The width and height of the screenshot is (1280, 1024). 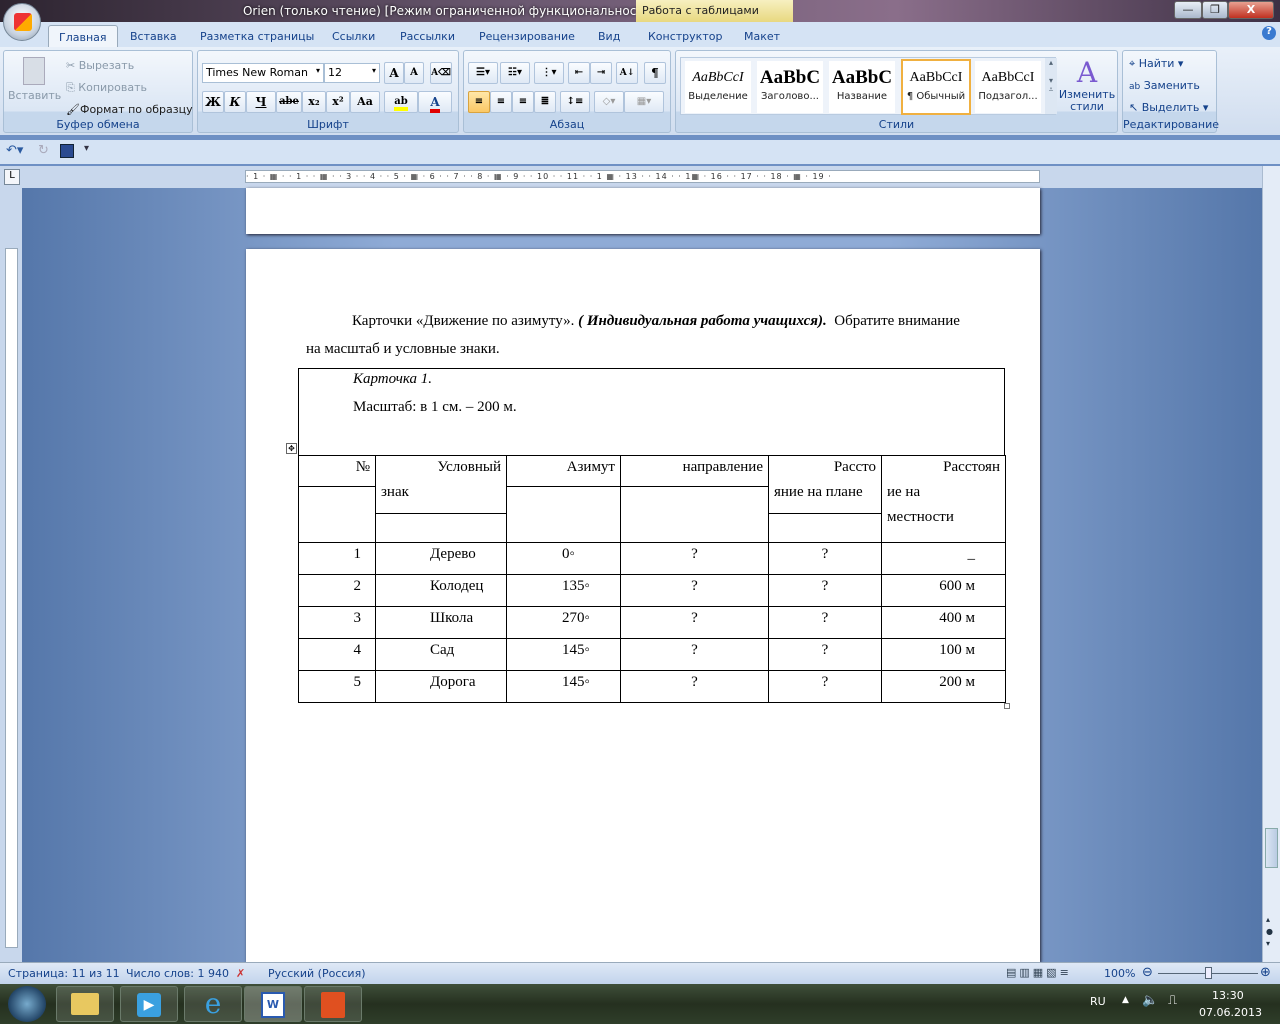 I want to click on browse-buttons: ▴ ● ▾, so click(x=1269, y=932).